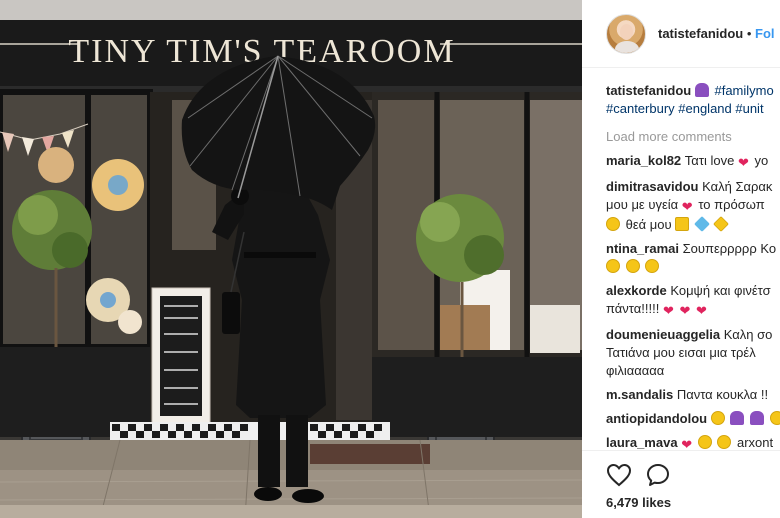 The width and height of the screenshot is (780, 518). What do you see at coordinates (642, 248) in the screenshot?
I see `comment-username: ntina_ramai` at bounding box center [642, 248].